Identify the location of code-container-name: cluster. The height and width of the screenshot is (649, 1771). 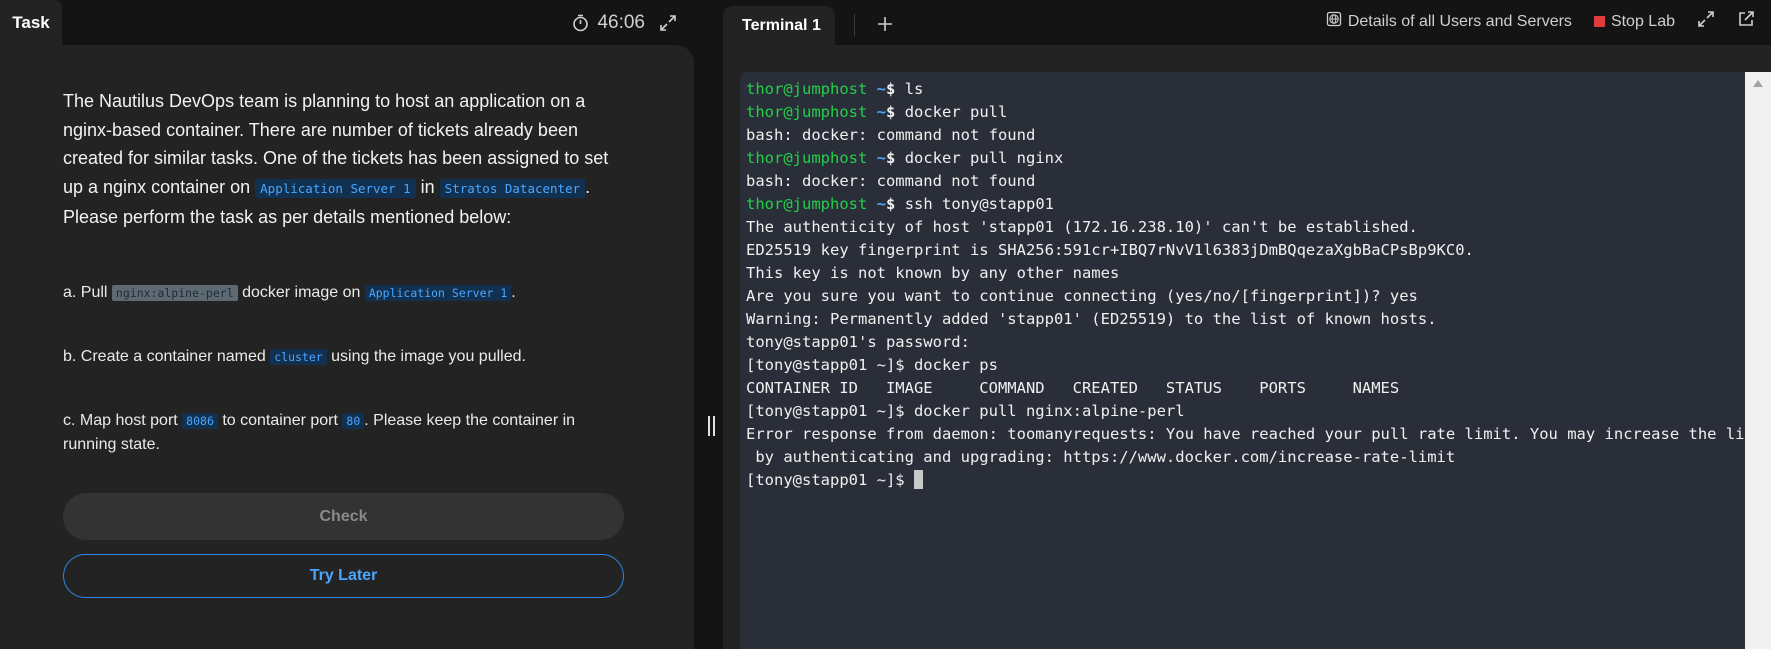
(298, 357).